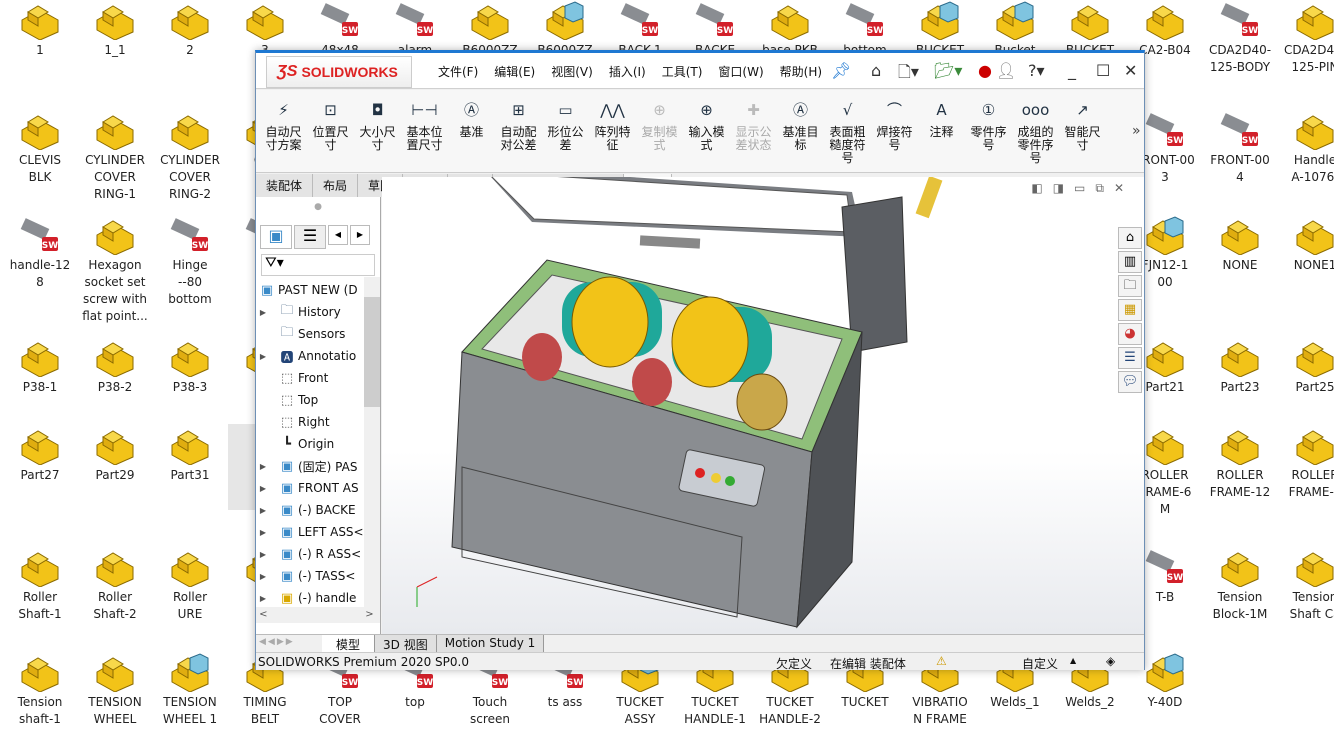 This screenshot has height=730, width=1334. I want to click on desktop-file-icon: Part29, so click(115, 454).